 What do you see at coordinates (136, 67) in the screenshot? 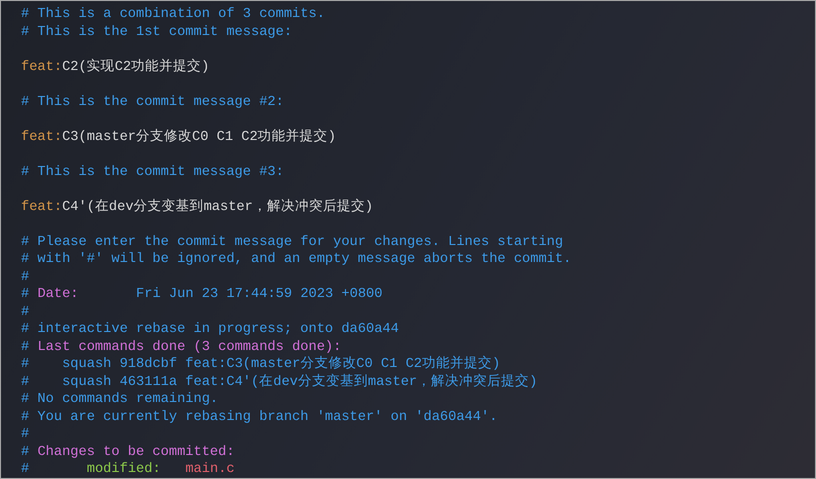
I see `message-text: C2(实现C2功能并提交)` at bounding box center [136, 67].